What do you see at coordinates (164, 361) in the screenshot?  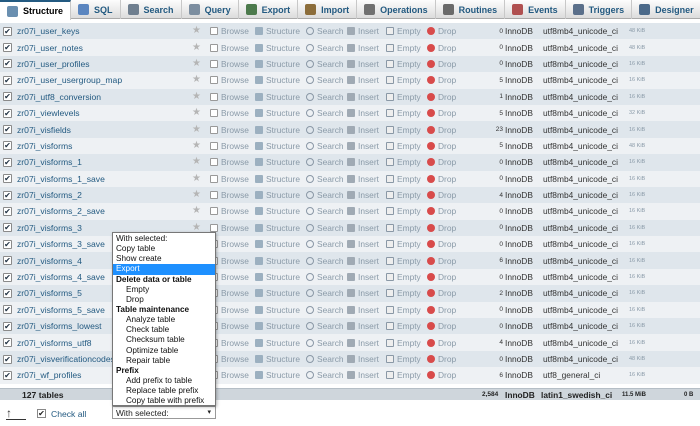 I see `menu-item-repair-table: Repair table` at bounding box center [164, 361].